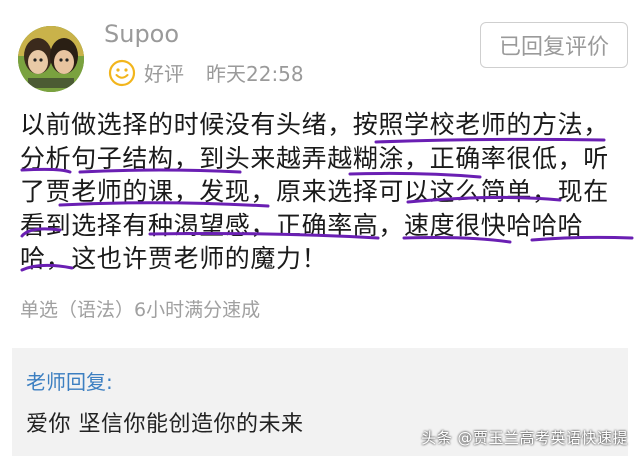 The width and height of the screenshot is (640, 456). I want to click on user-avatar, so click(51, 59).